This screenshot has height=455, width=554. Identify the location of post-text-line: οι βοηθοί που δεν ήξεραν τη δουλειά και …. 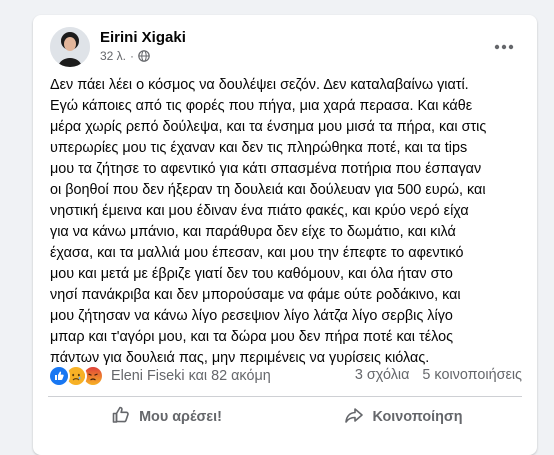
(268, 190).